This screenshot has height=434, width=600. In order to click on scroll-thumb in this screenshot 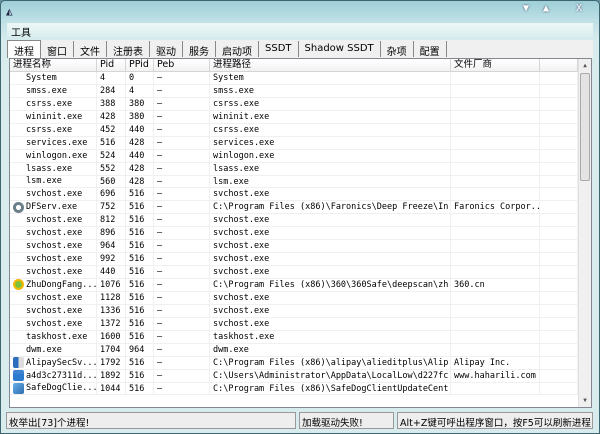, I will do `click(585, 127)`.